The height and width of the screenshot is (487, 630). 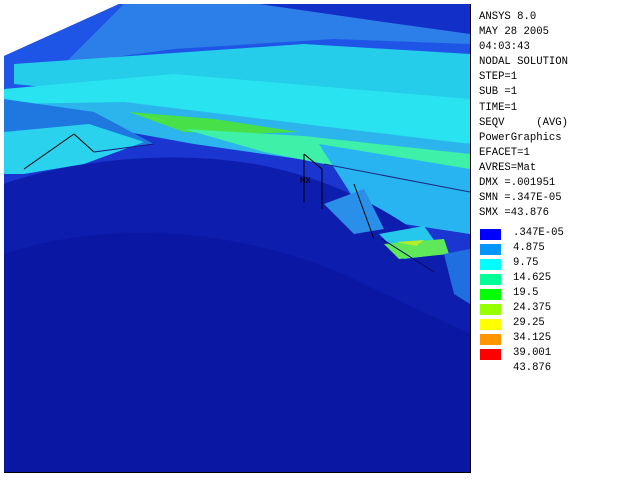 What do you see at coordinates (520, 198) in the screenshot?
I see `info-line: SMN =.347E-05` at bounding box center [520, 198].